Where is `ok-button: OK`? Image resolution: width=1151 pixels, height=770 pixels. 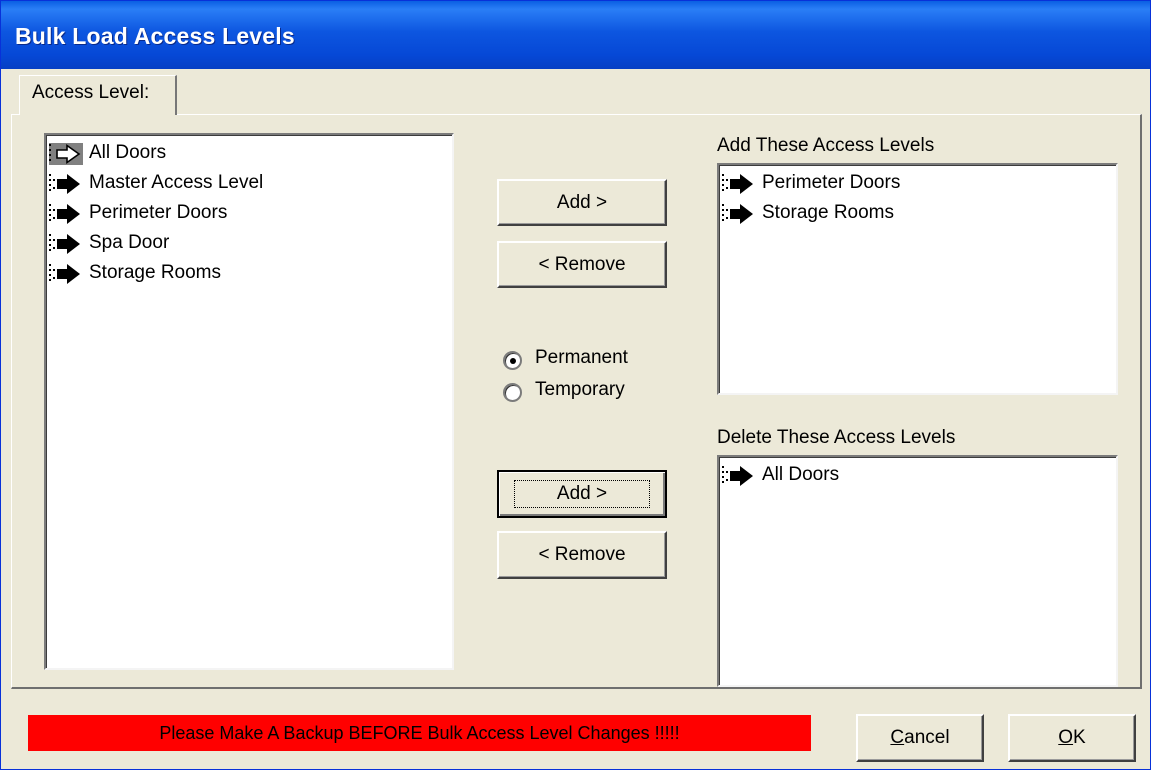 ok-button: OK is located at coordinates (1072, 738).